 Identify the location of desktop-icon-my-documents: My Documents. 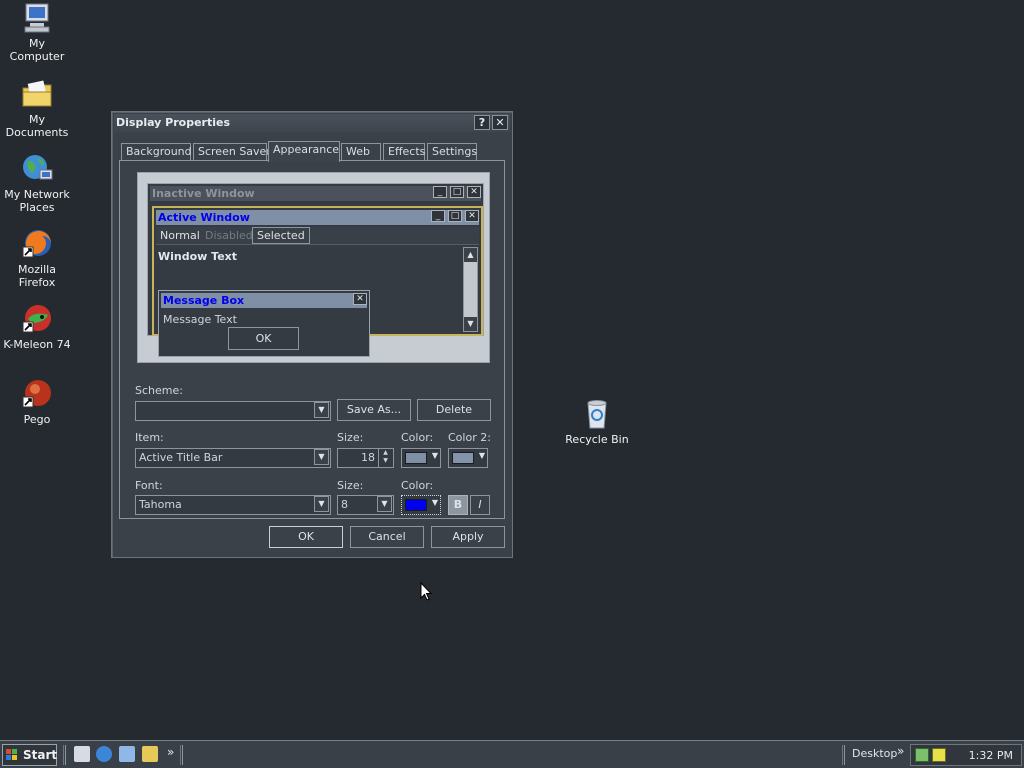
(37, 108).